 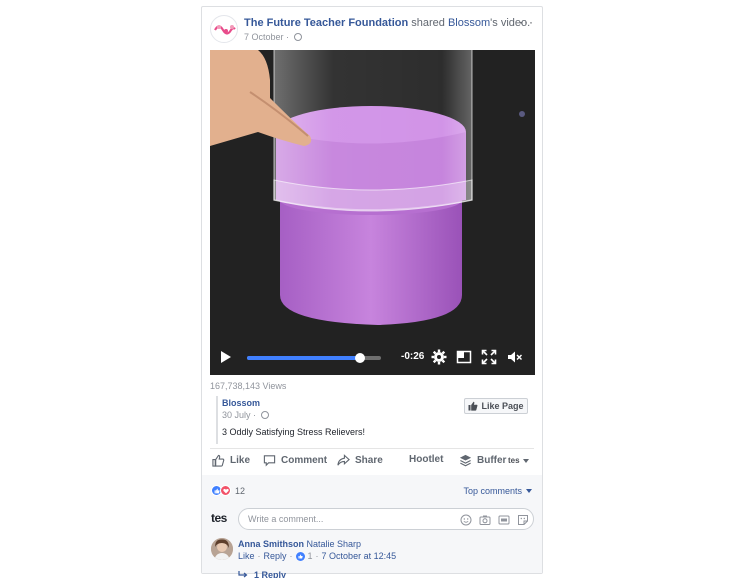 I want to click on comment-input, so click(x=348, y=519).